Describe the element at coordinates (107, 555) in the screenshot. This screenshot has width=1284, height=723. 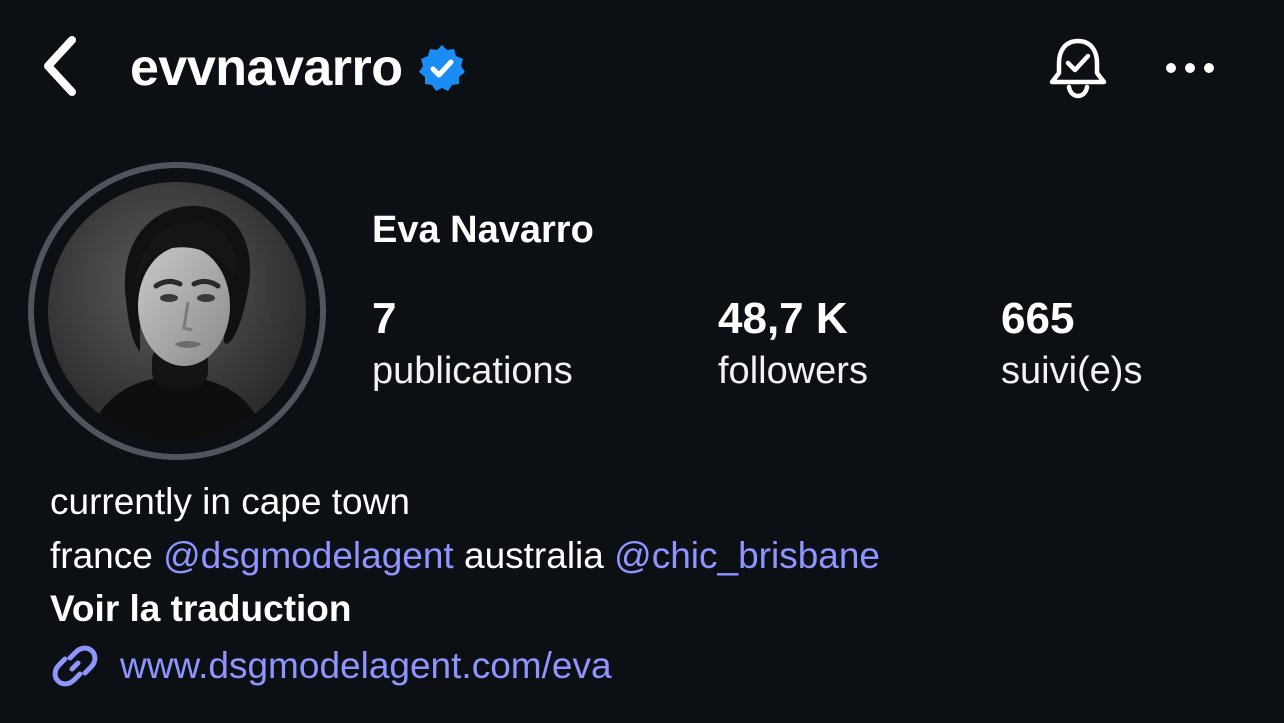
I see `bio-text-france: france` at that location.